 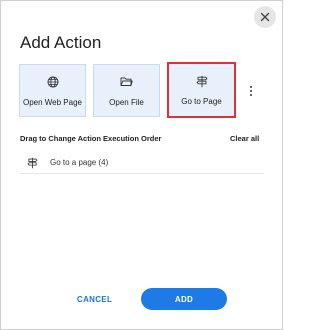 What do you see at coordinates (244, 138) in the screenshot?
I see `clear-all-button: Clear all` at bounding box center [244, 138].